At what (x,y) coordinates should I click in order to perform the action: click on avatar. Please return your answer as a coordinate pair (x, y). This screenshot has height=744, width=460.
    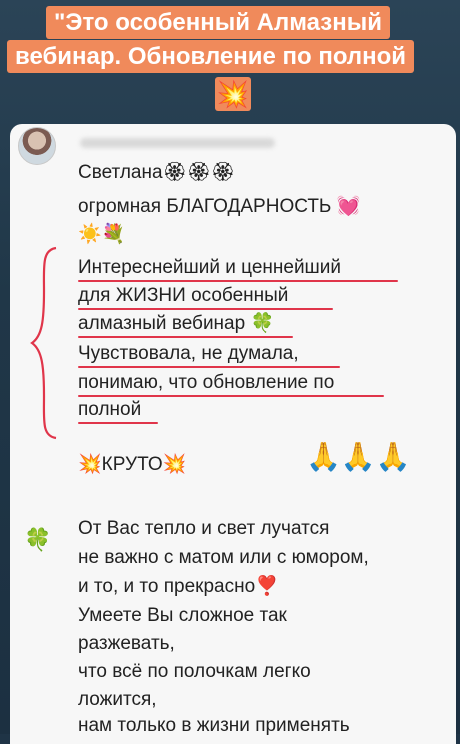
    Looking at the image, I should click on (37, 146).